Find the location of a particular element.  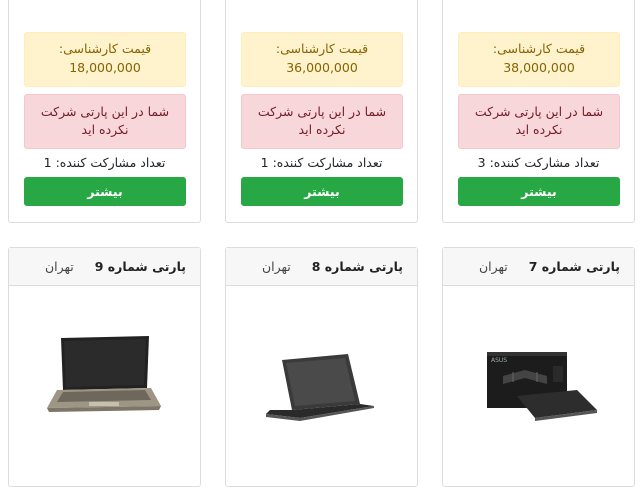

laptop-box-icon: ASUS is located at coordinates (539, 376).